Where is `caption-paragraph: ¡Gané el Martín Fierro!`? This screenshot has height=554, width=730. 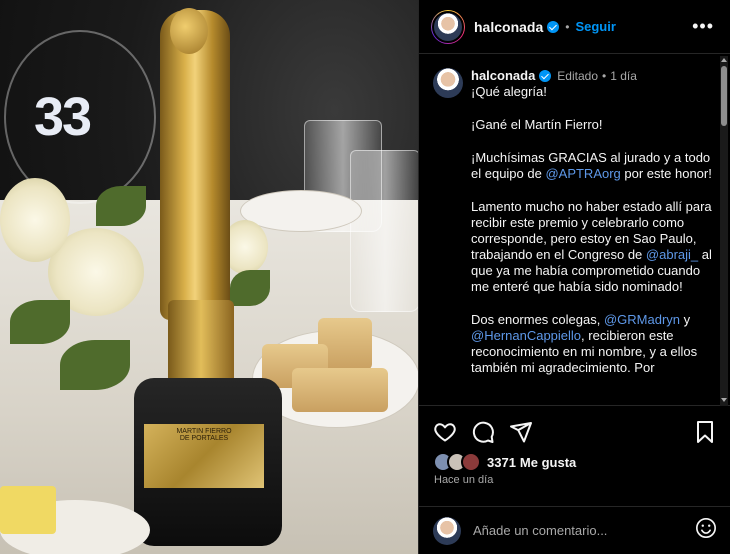 caption-paragraph: ¡Gané el Martín Fierro! is located at coordinates (593, 125).